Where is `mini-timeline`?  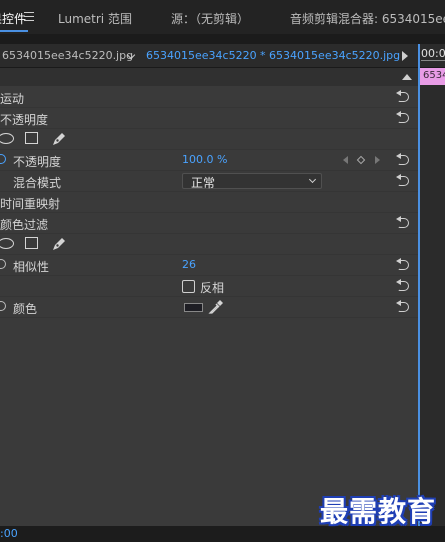 mini-timeline is located at coordinates (431, 297).